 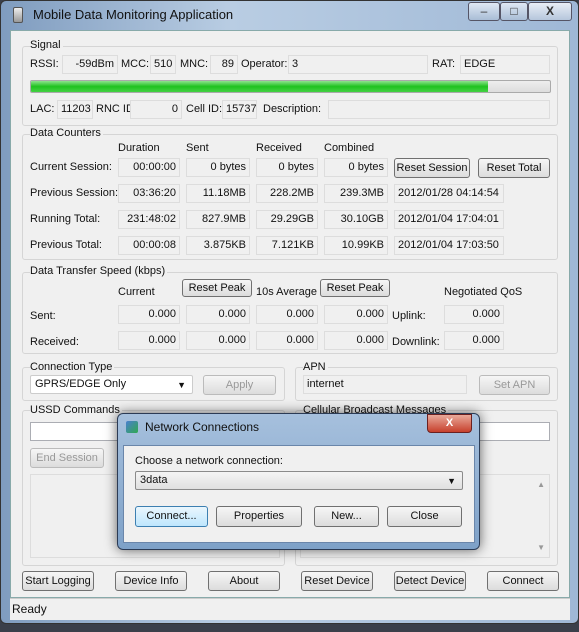 I want to click on signal-label: Signal, so click(x=46, y=45).